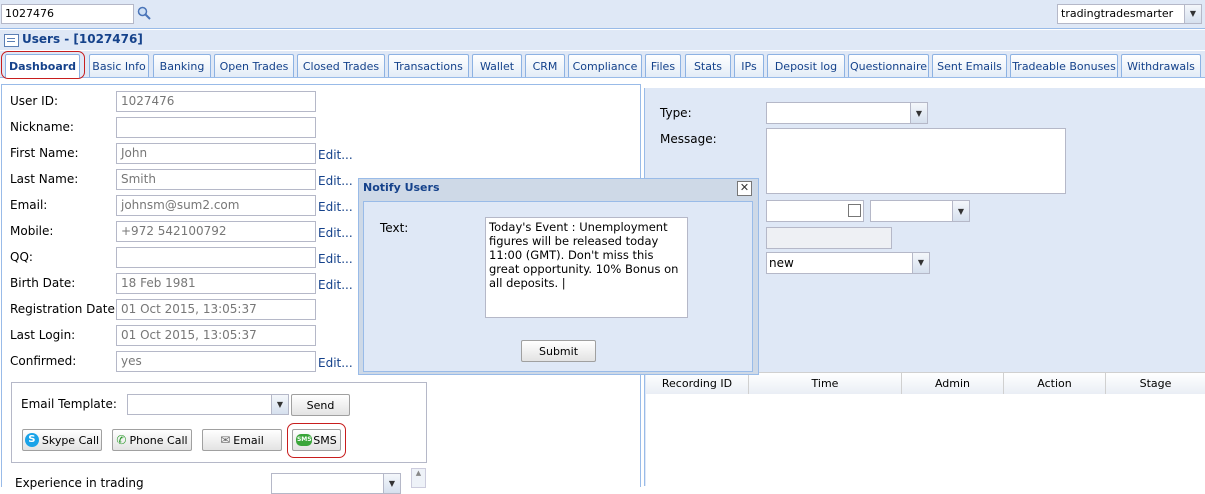  I want to click on column-admin: Admin, so click(953, 383).